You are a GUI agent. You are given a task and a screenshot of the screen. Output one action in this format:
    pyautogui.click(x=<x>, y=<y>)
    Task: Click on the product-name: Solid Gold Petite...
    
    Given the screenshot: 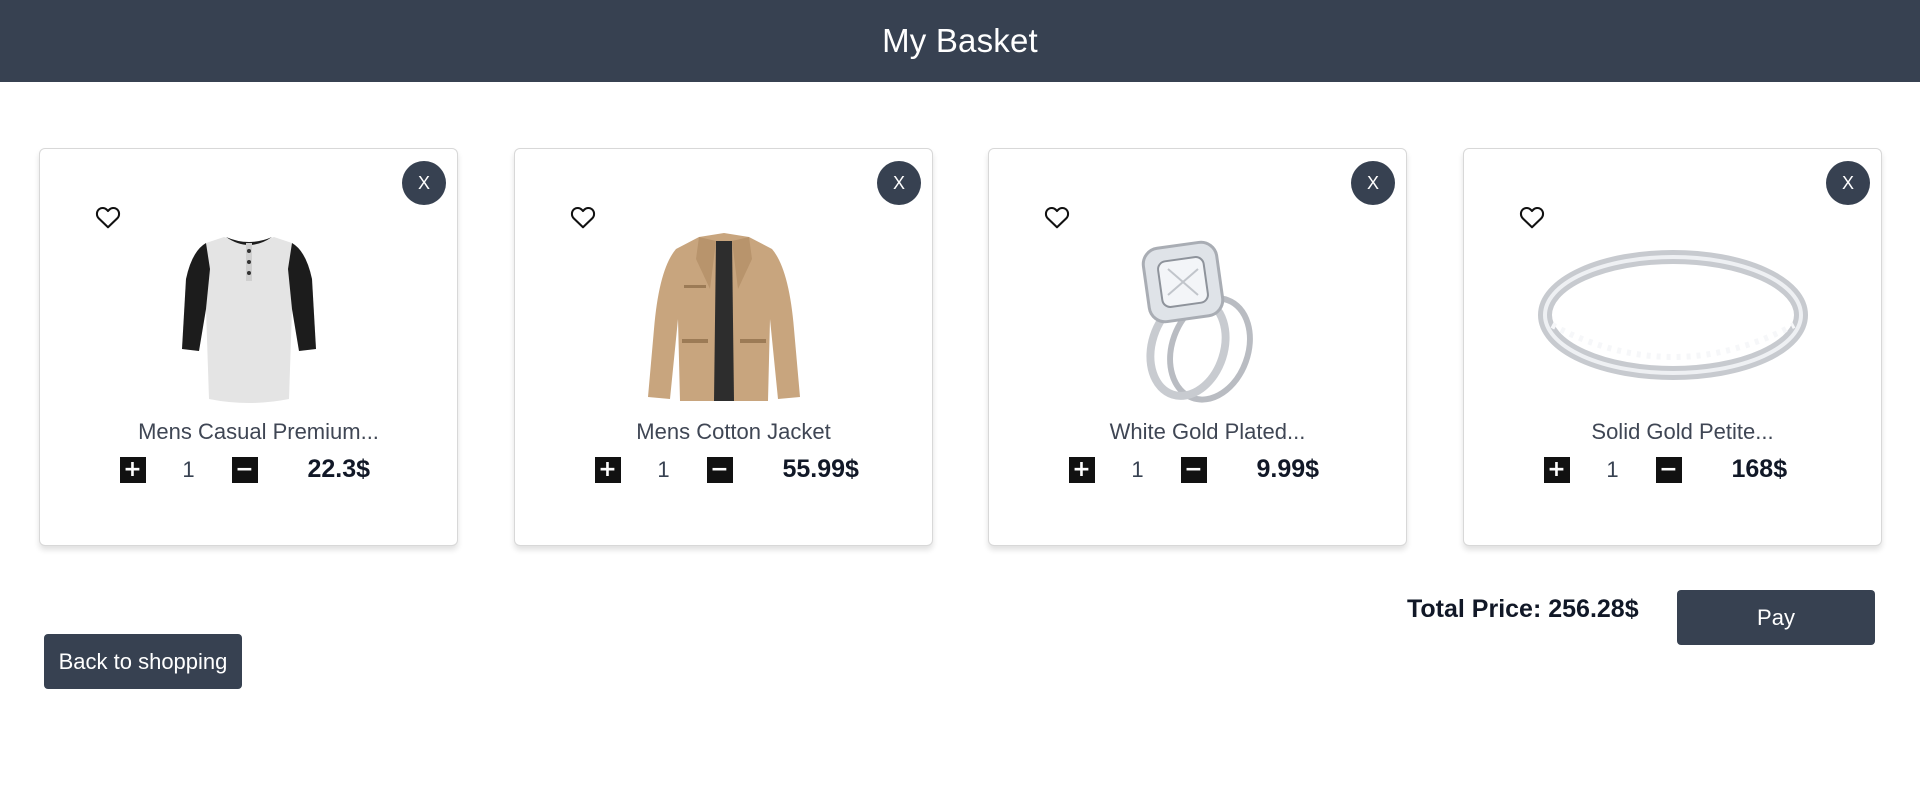 What is the action you would take?
    pyautogui.click(x=1682, y=431)
    